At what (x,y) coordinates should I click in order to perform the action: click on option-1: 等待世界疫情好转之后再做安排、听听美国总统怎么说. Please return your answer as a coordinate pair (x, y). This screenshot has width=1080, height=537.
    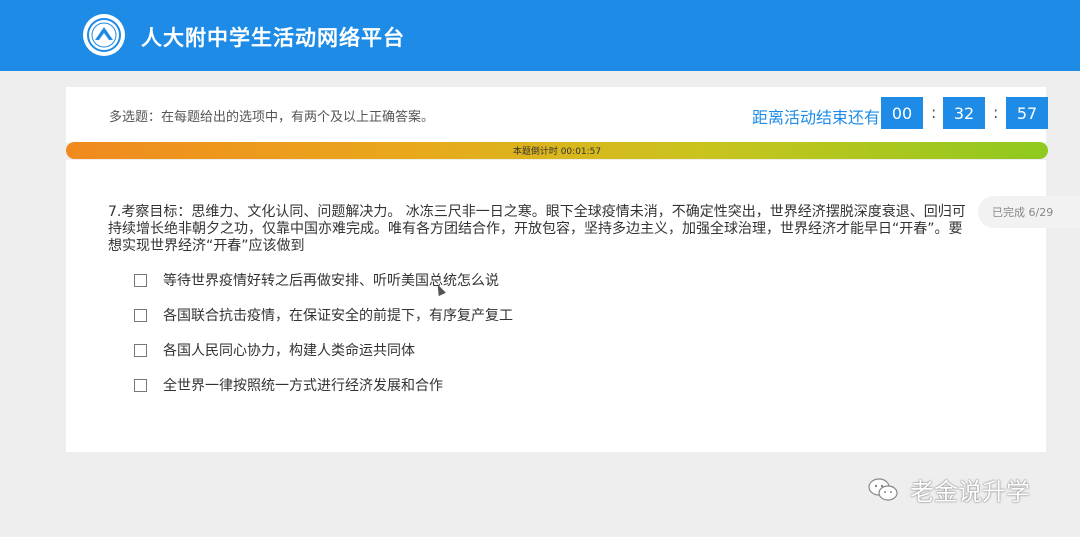
    Looking at the image, I should click on (316, 280).